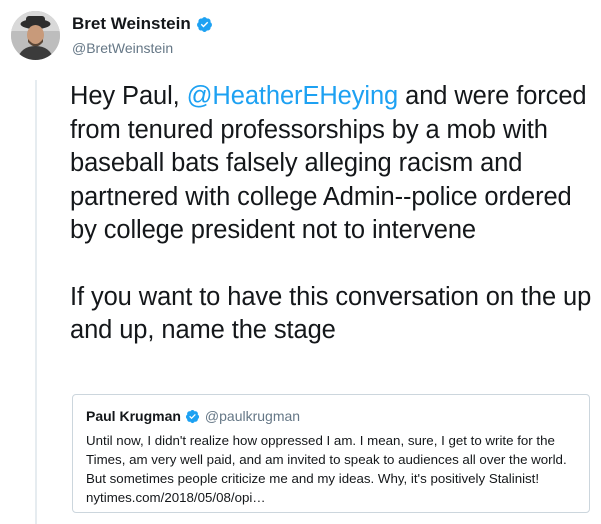 This screenshot has height=524, width=601. I want to click on author-name-row: Bret Weinstein, so click(142, 24).